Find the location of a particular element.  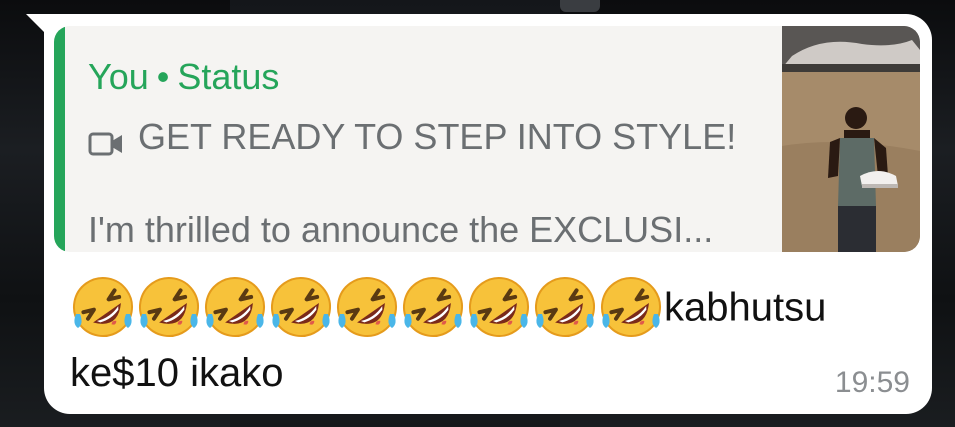

status-thumbnail is located at coordinates (851, 139).